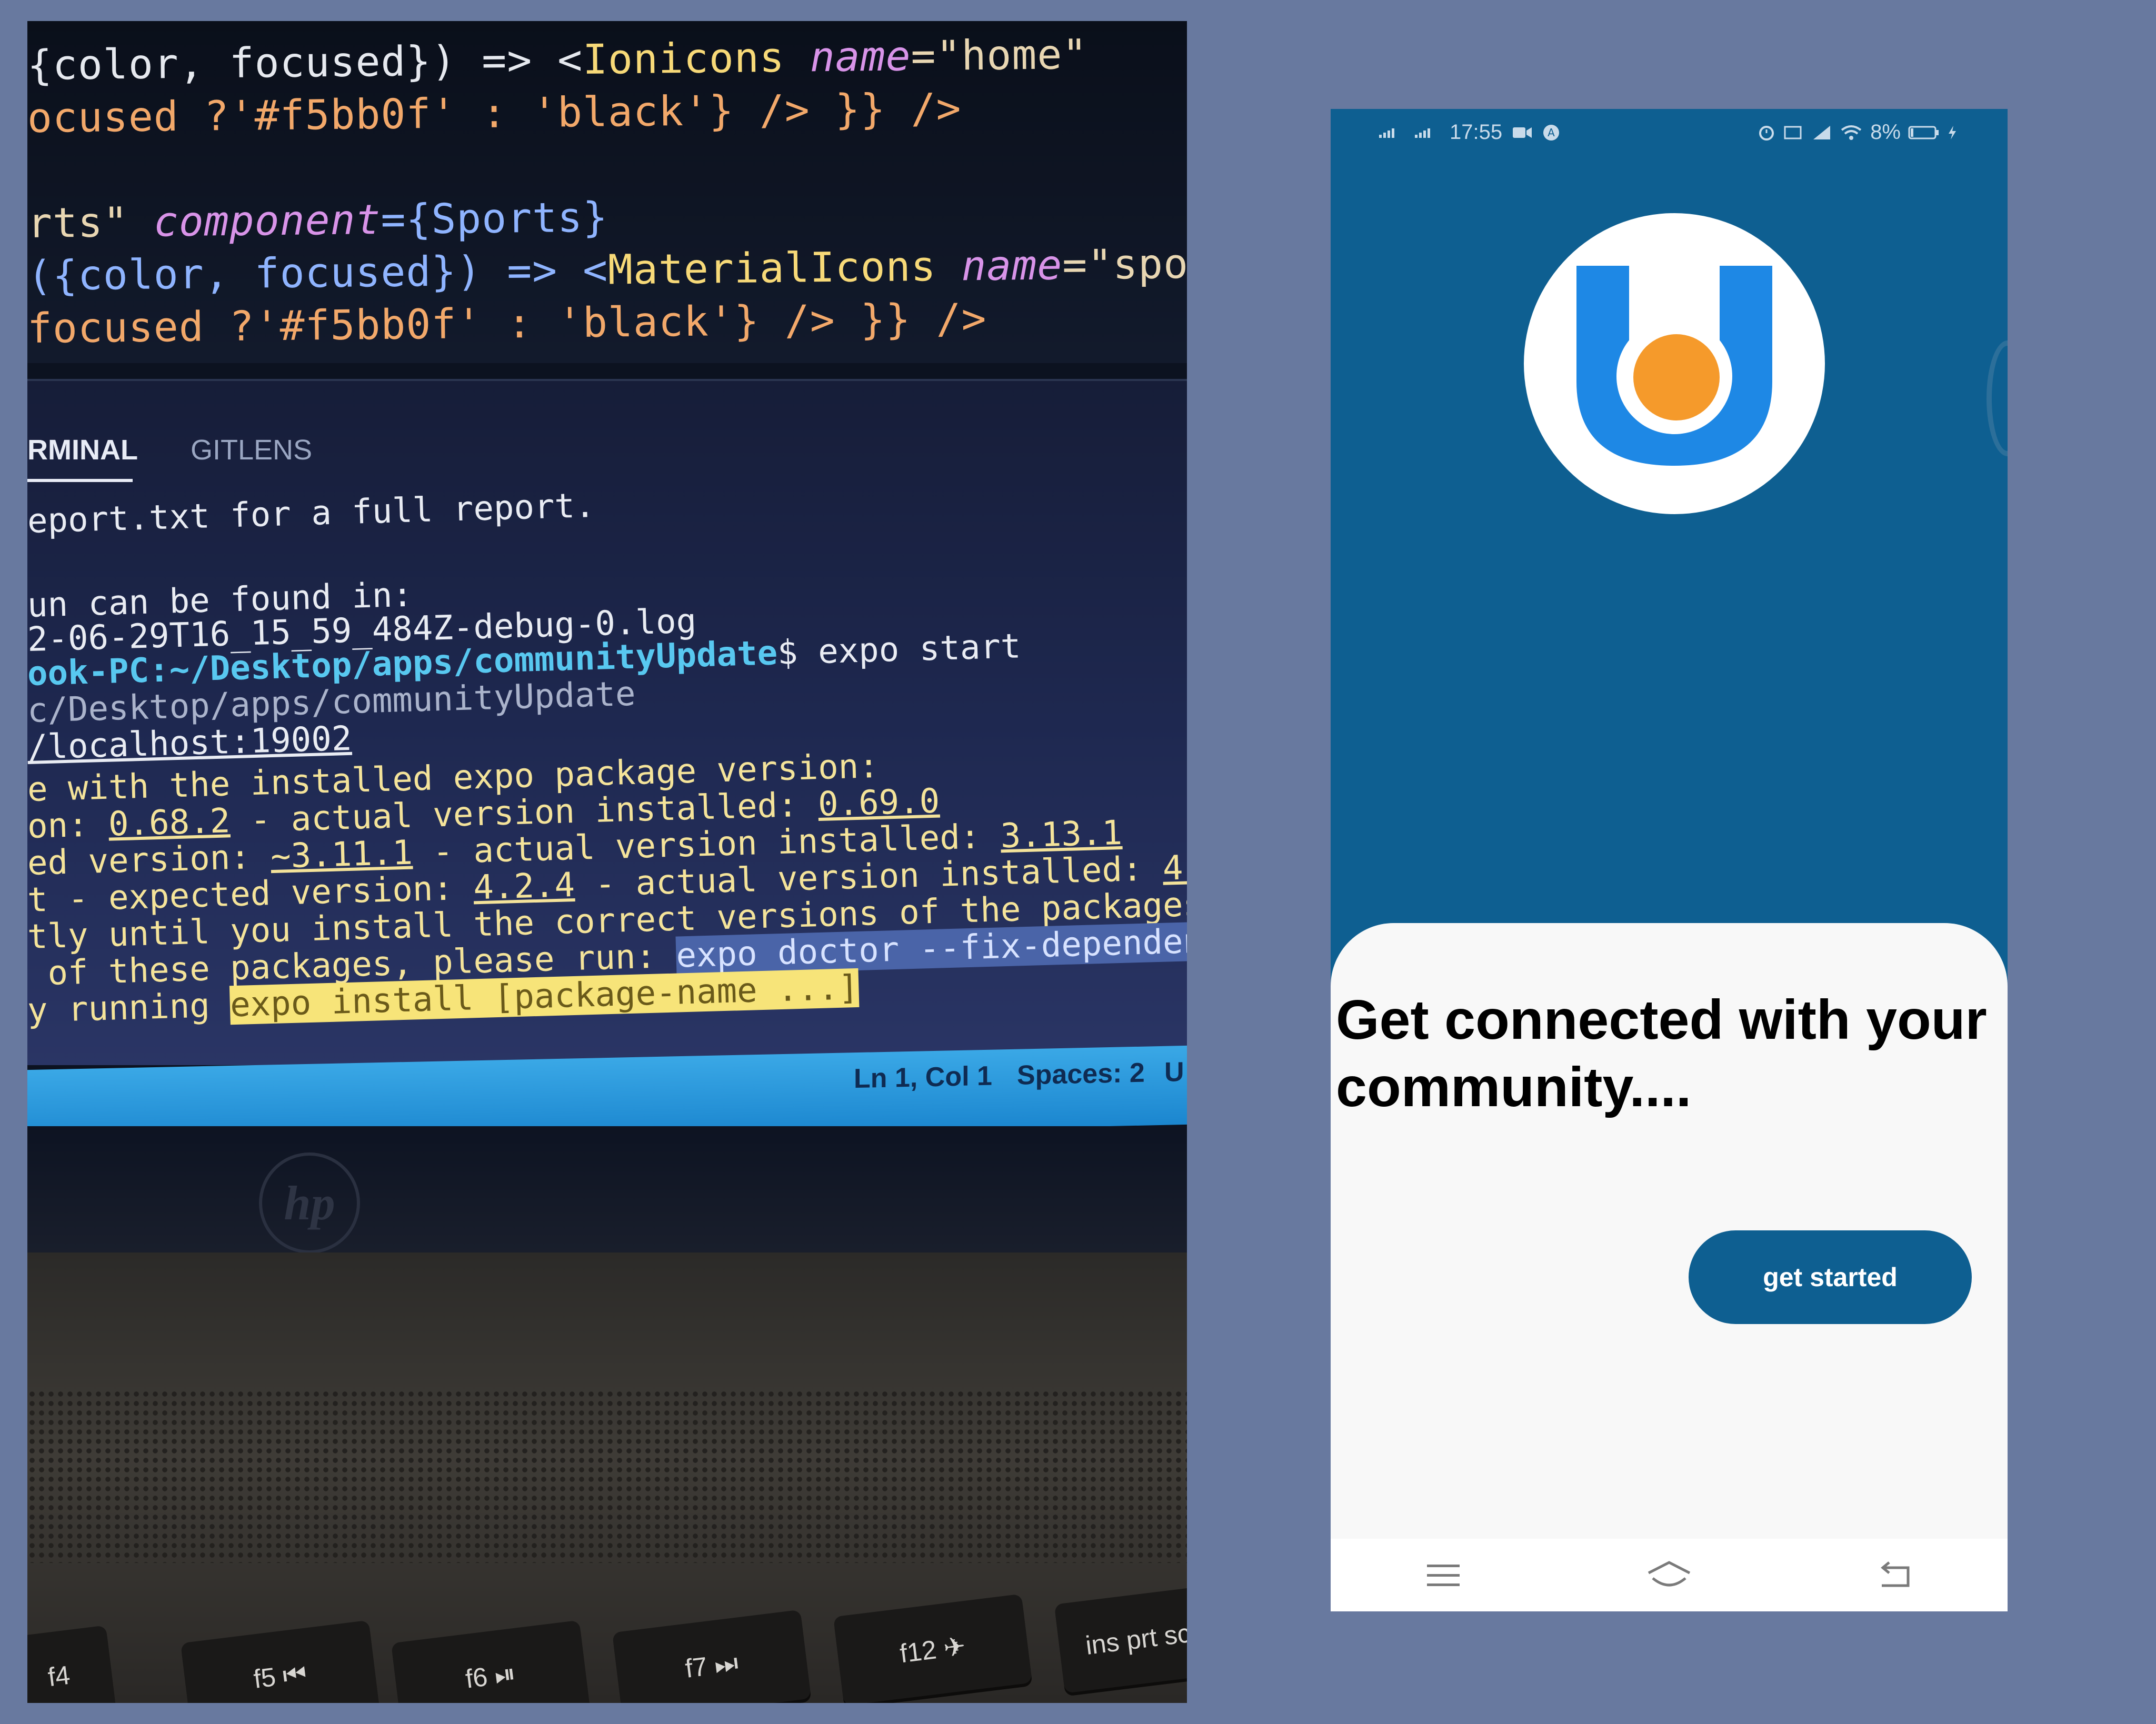  I want to click on tab-terminal: RMINAL, so click(82, 450).